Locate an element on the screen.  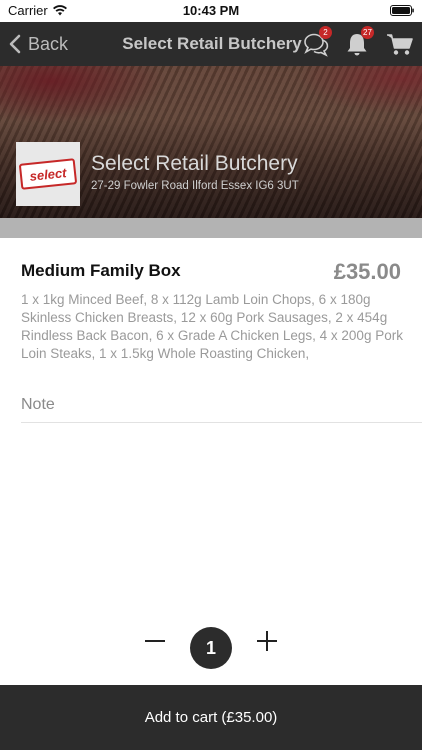
shop-logo: select is located at coordinates (48, 174).